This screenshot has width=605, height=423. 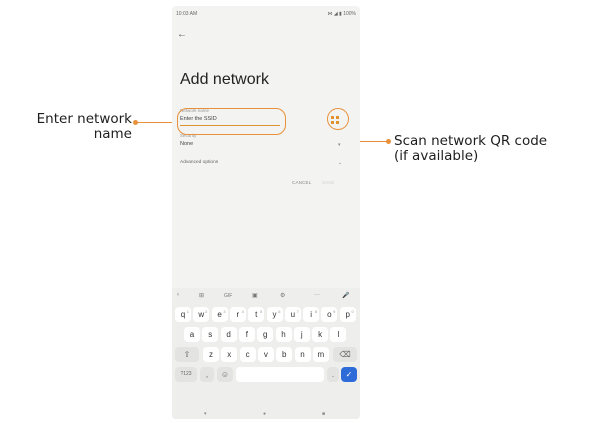 What do you see at coordinates (225, 374) in the screenshot?
I see `emoji-key: ☺` at bounding box center [225, 374].